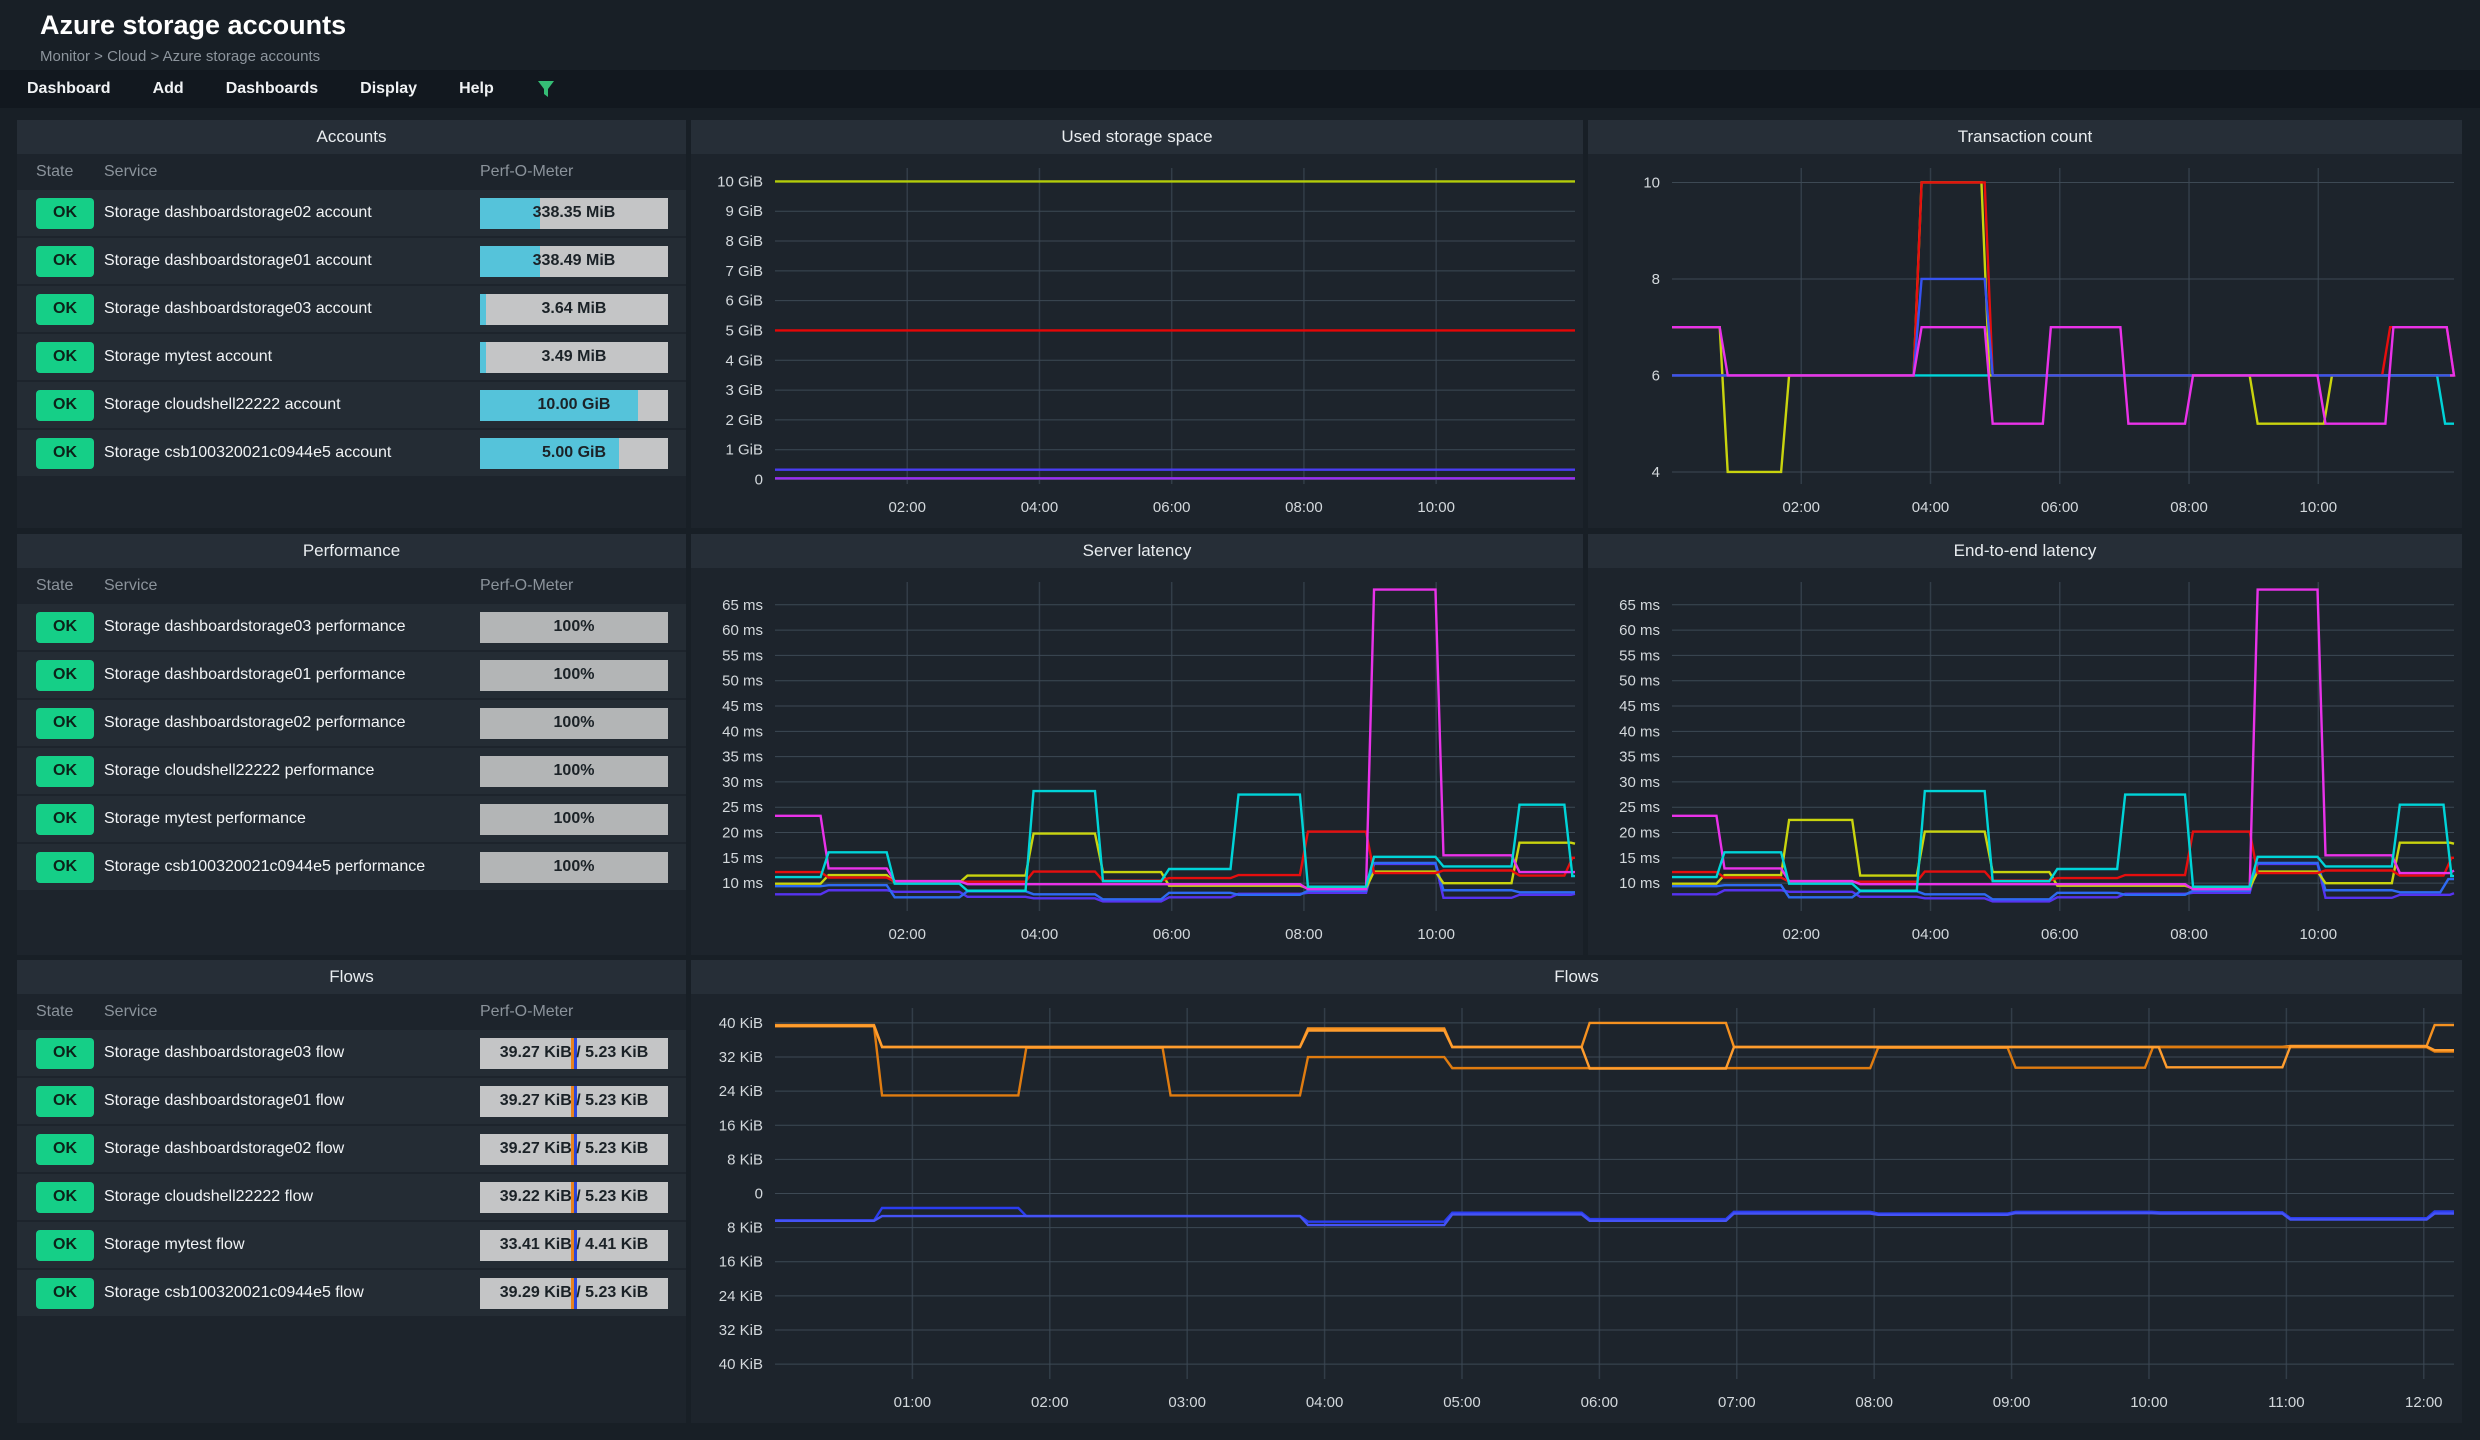 Image resolution: width=2480 pixels, height=1440 pixels. I want to click on menu-item-help: Help, so click(476, 89).